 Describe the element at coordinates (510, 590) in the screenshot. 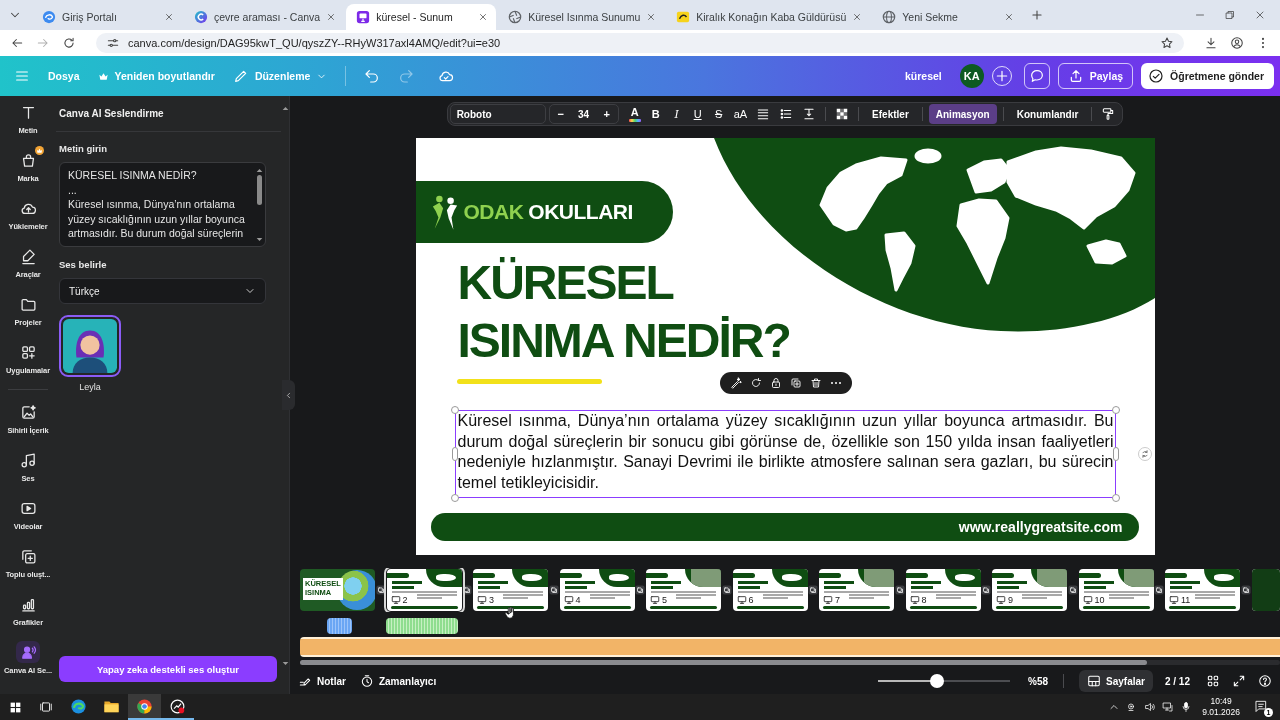

I see `slide-thumbnail: 3` at that location.